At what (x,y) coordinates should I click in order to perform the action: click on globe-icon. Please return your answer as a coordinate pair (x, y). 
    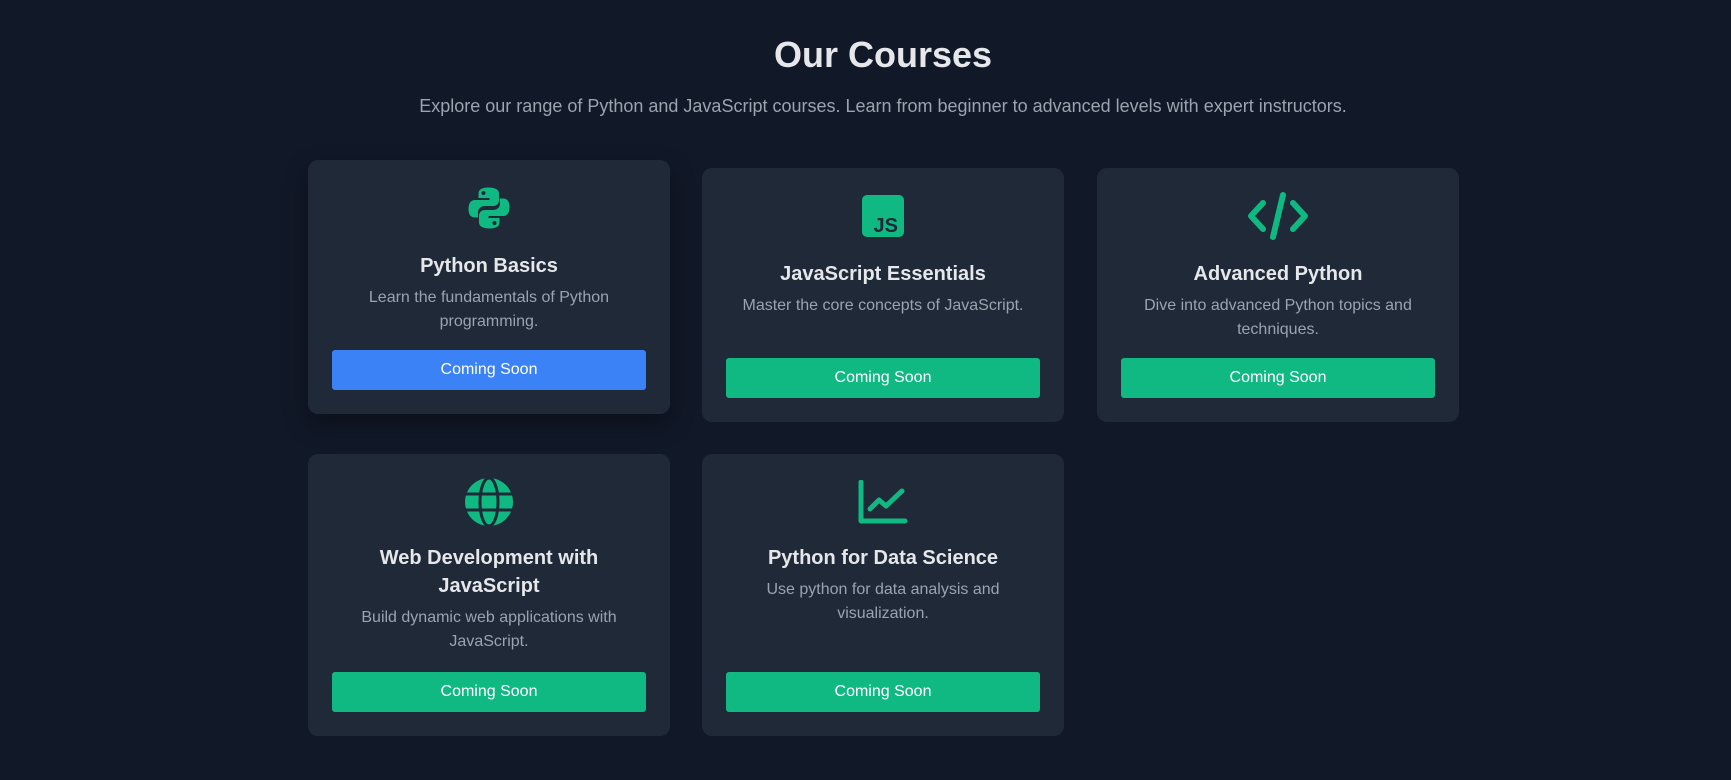
    Looking at the image, I should click on (489, 502).